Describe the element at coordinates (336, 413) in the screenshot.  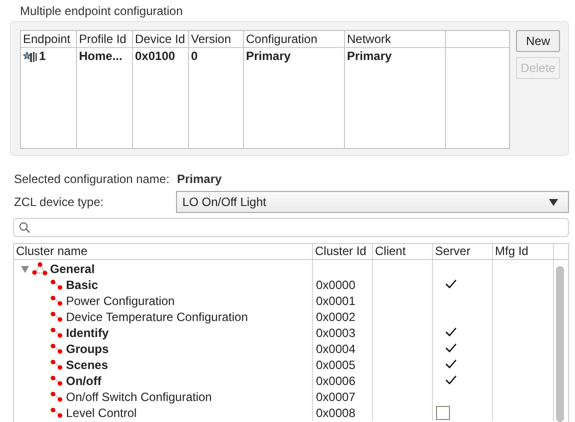
I see `cluster-id: 0x0008` at that location.